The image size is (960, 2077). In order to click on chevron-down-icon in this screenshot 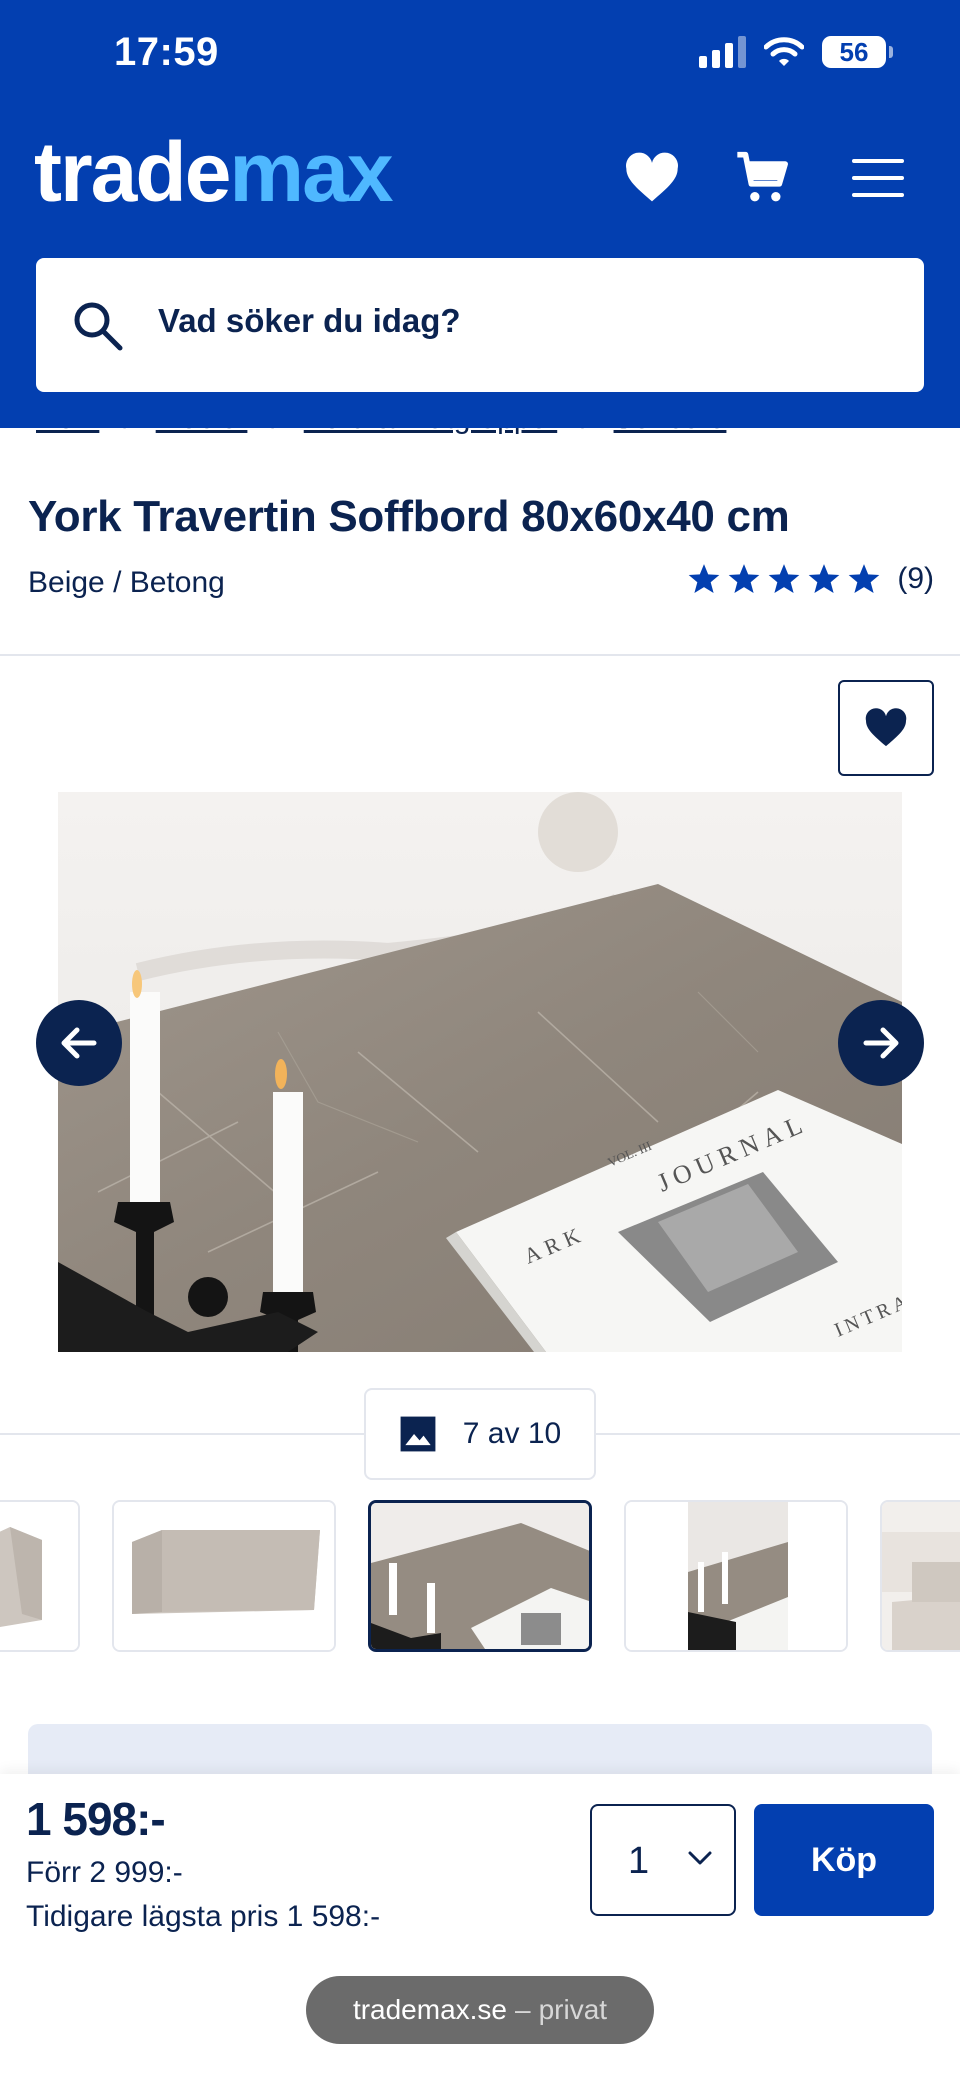, I will do `click(700, 1858)`.